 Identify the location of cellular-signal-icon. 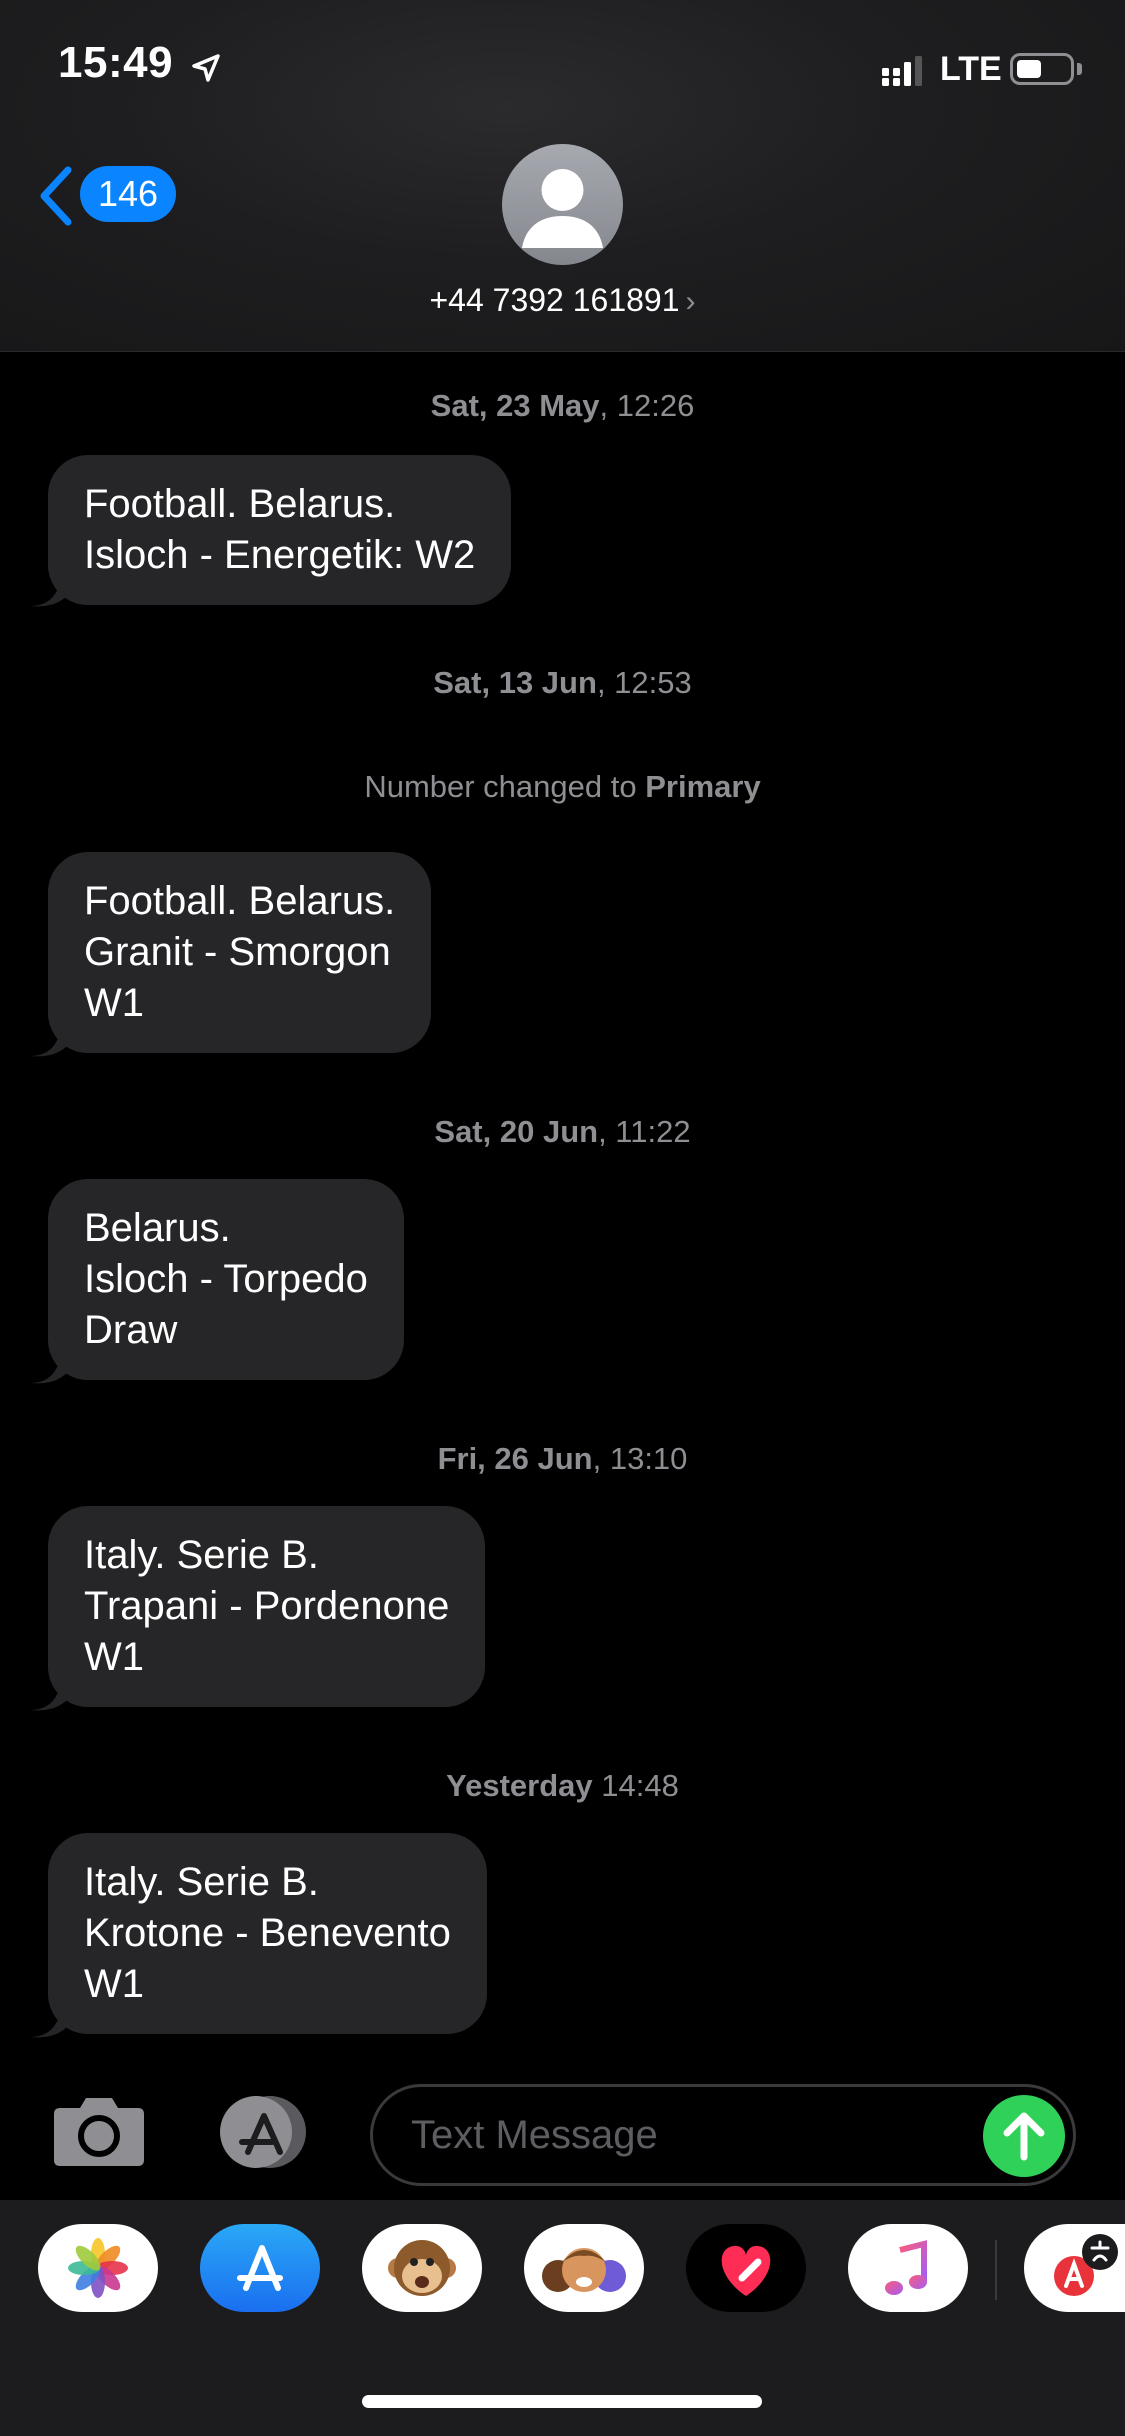
(902, 71).